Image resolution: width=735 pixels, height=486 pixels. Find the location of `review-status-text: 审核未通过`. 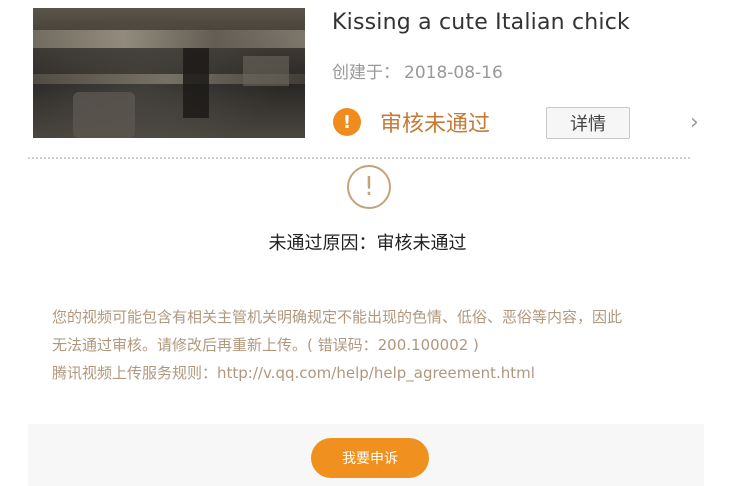

review-status-text: 审核未通过 is located at coordinates (435, 124).